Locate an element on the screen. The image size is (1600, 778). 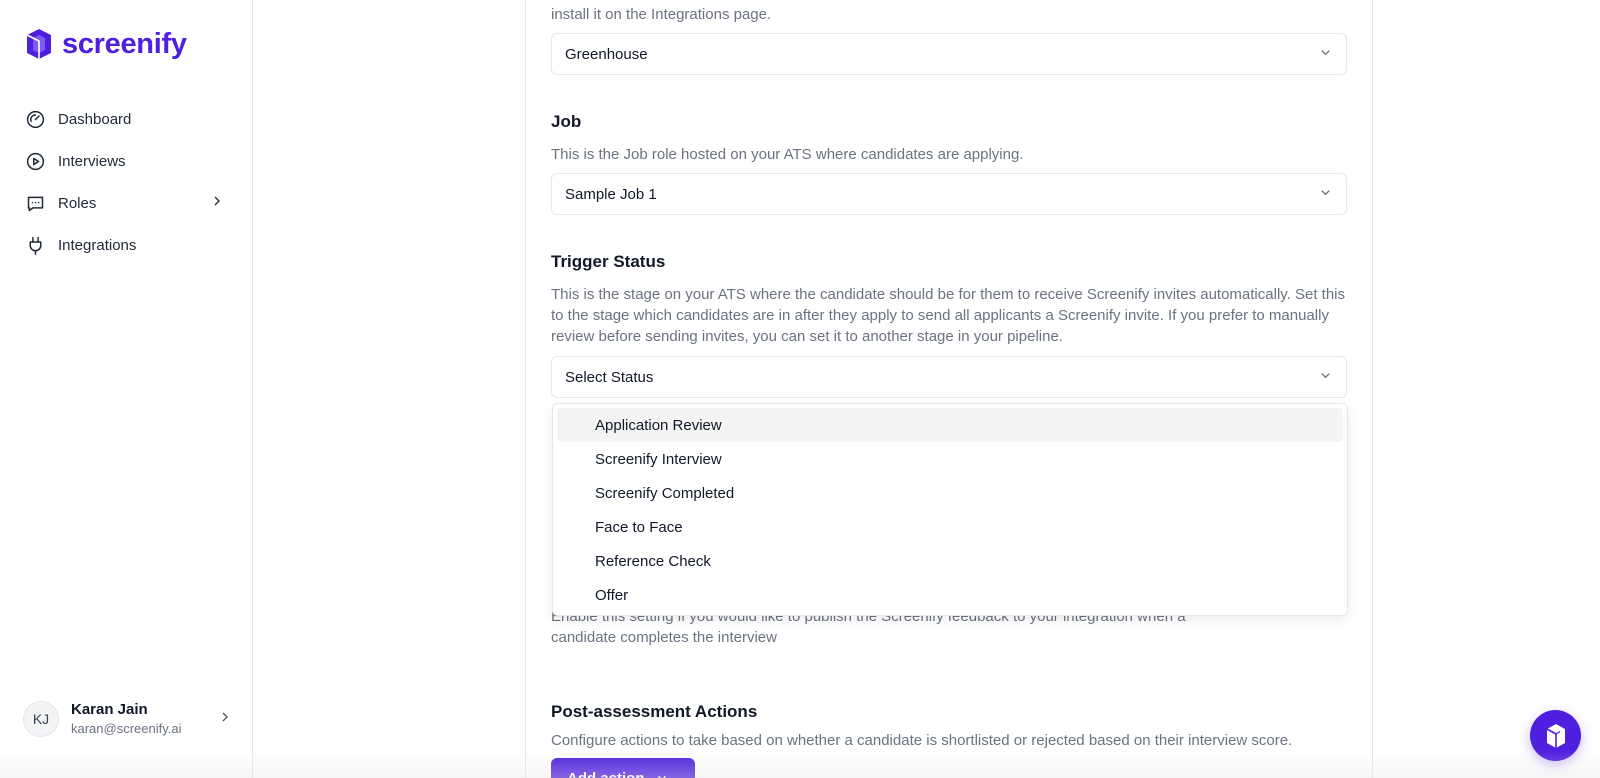
support-chat-button is located at coordinates (1555, 735).